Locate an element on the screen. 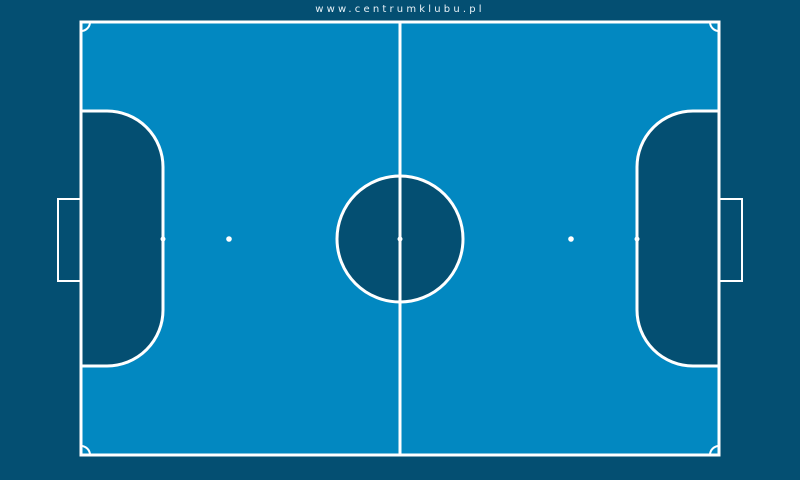 The image size is (800, 480). left-goal is located at coordinates (69, 240).